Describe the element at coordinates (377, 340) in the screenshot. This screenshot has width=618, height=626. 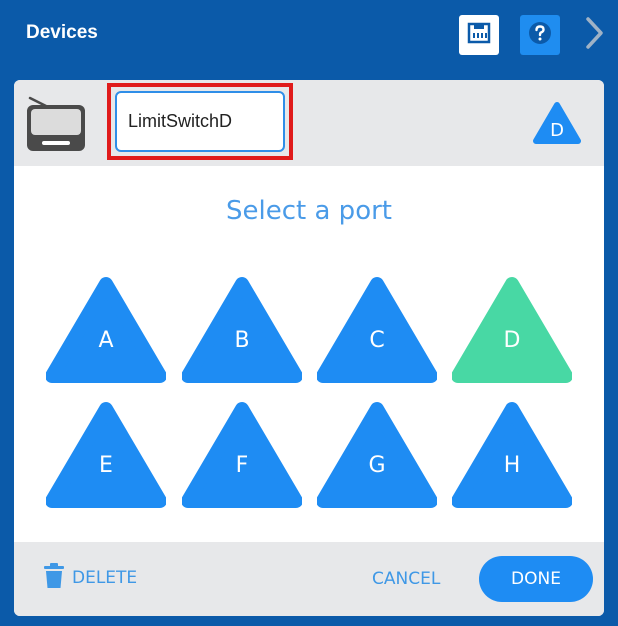
I see `port-c-label: C` at that location.